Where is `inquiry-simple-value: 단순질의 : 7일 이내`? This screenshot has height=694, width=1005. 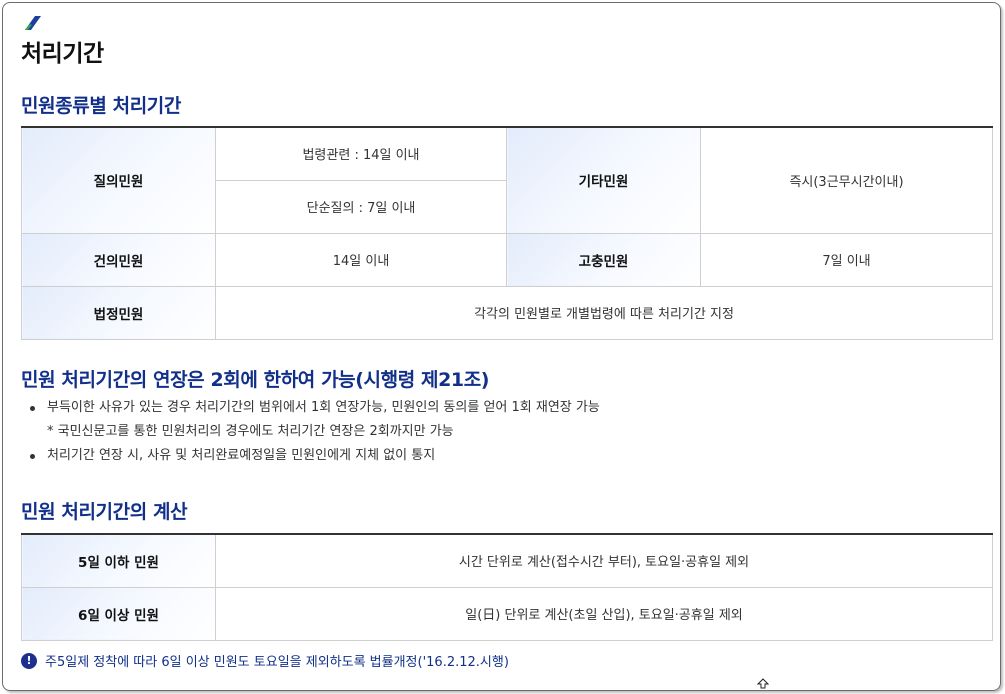
inquiry-simple-value: 단순질의 : 7일 이내 is located at coordinates (361, 206).